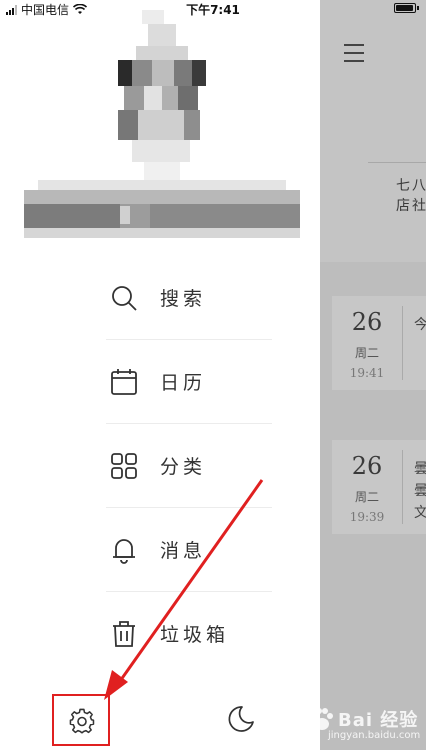  I want to click on diary-entry-card: 26 周二 19:41 今, so click(379, 343).